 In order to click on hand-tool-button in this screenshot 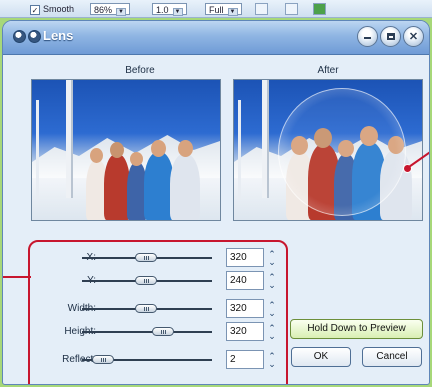, I will do `click(261, 9)`.